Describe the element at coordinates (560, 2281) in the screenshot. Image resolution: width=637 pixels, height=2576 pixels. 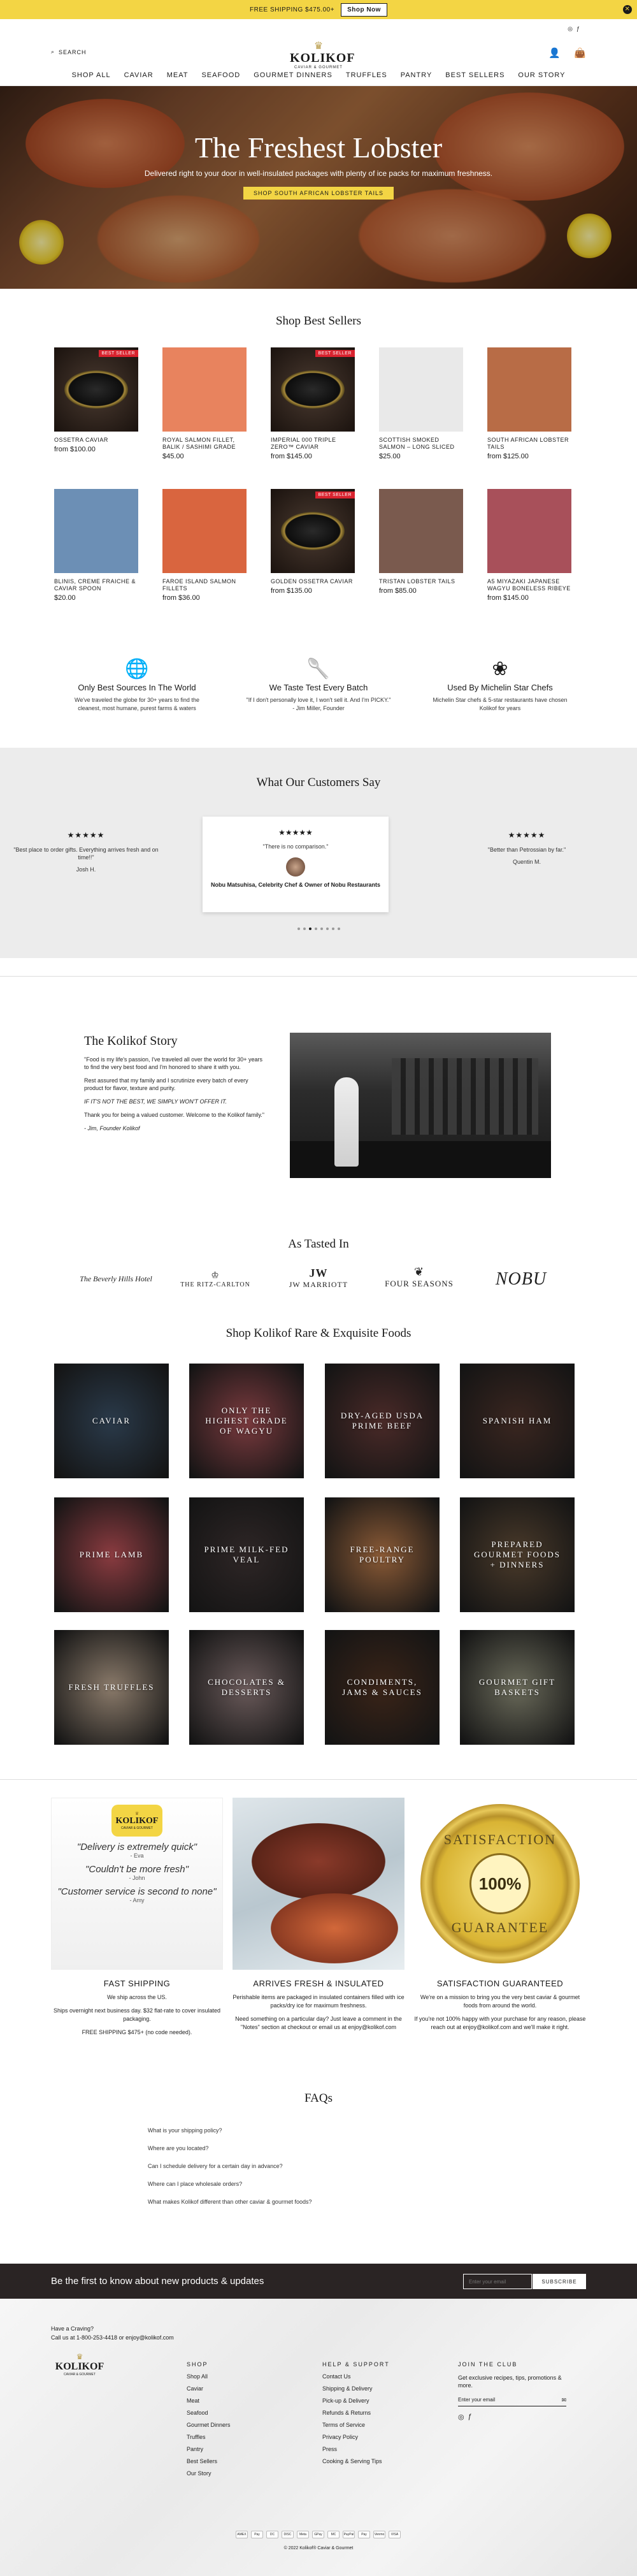
I see `subscribe-button: SUBSCRIBE` at that location.